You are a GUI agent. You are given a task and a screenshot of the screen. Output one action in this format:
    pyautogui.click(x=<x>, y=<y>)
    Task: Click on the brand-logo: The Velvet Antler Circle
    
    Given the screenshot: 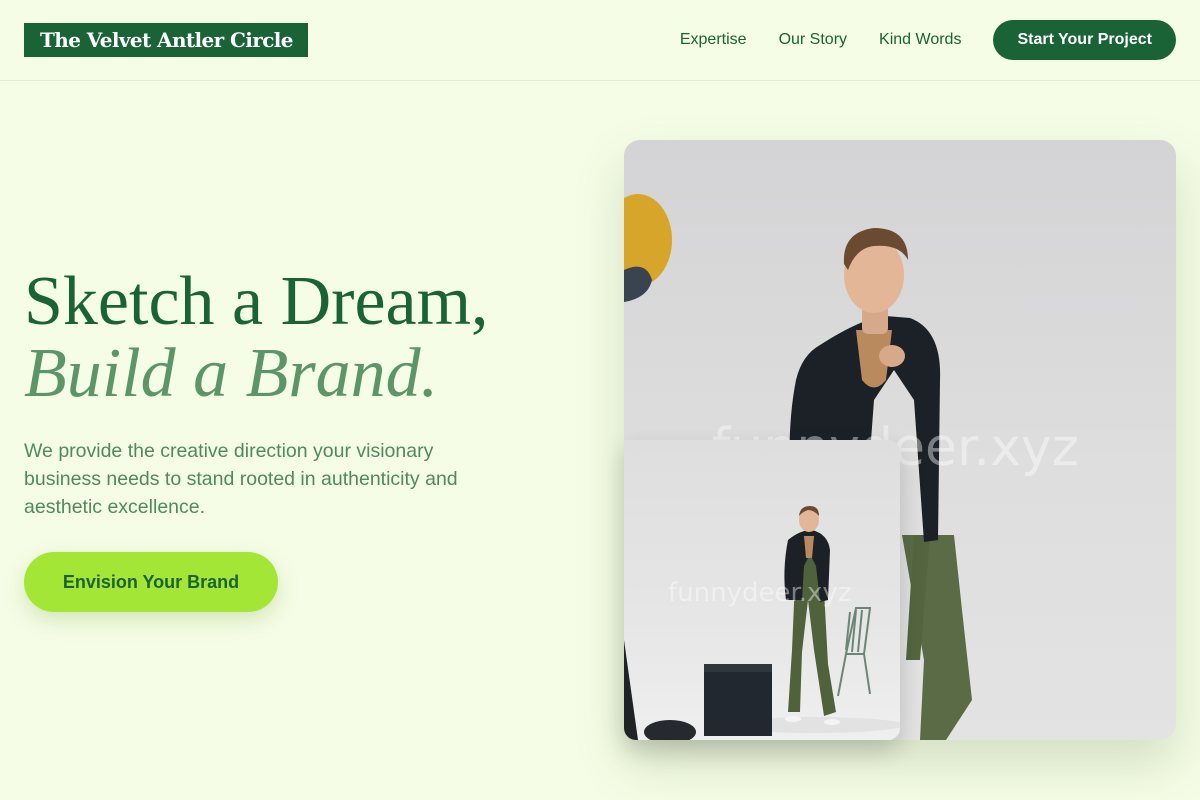 What is the action you would take?
    pyautogui.click(x=166, y=40)
    